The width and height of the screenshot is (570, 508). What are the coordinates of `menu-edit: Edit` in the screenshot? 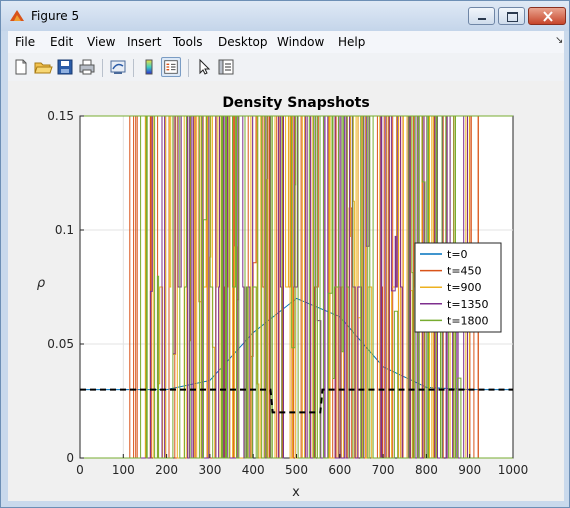 It's located at (61, 42).